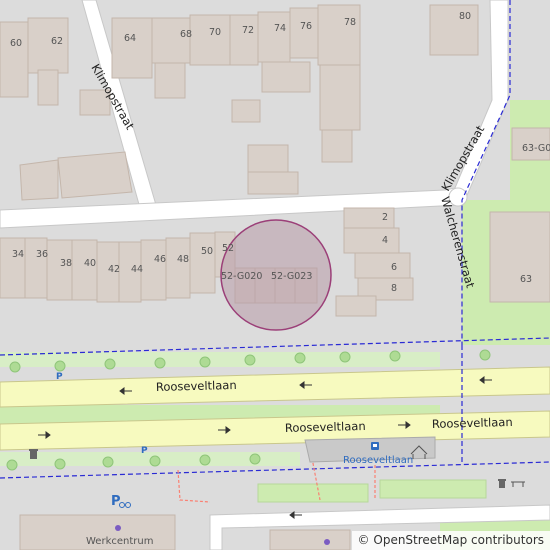  Describe the element at coordinates (196, 386) in the screenshot. I see `street-label-rooseveltlaan-north: Rooseveltlaan` at that location.